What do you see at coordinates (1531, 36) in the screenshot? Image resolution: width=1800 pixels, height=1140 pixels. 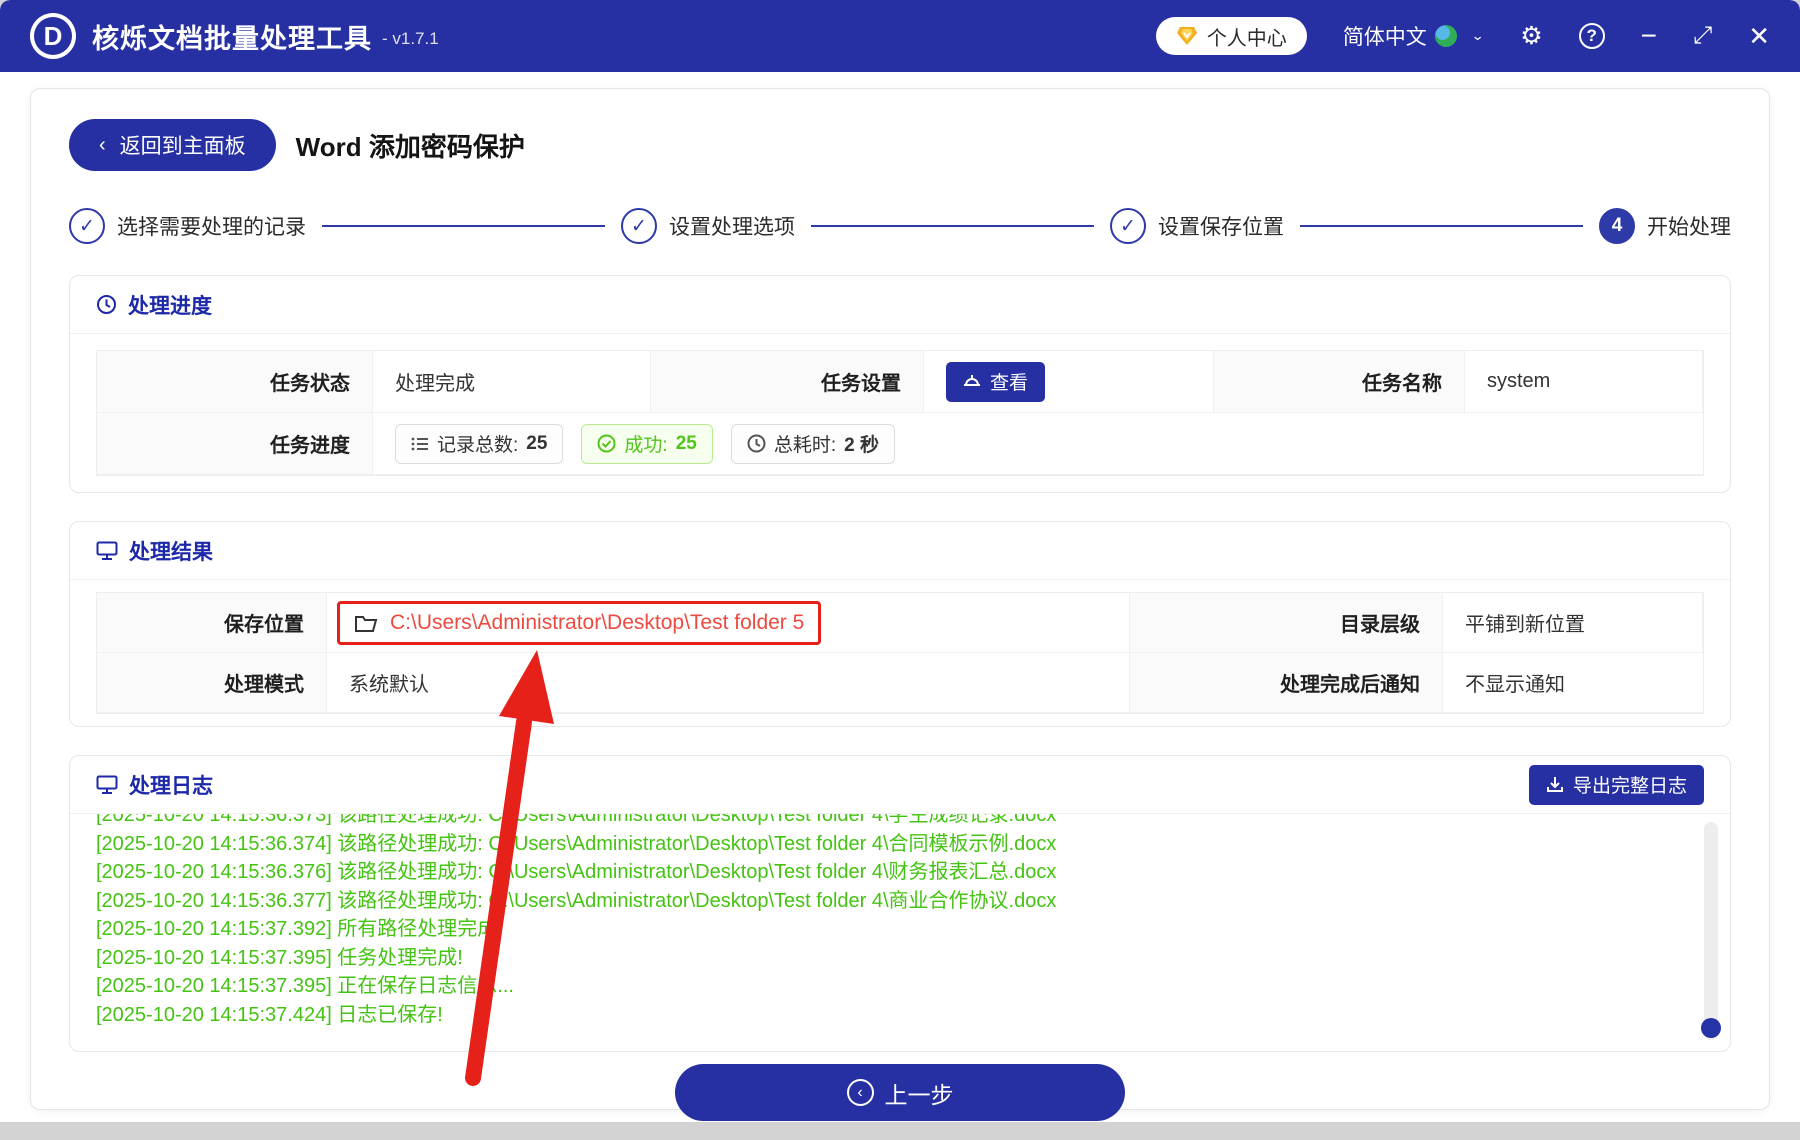 I see `gear-icon: ⚙` at bounding box center [1531, 36].